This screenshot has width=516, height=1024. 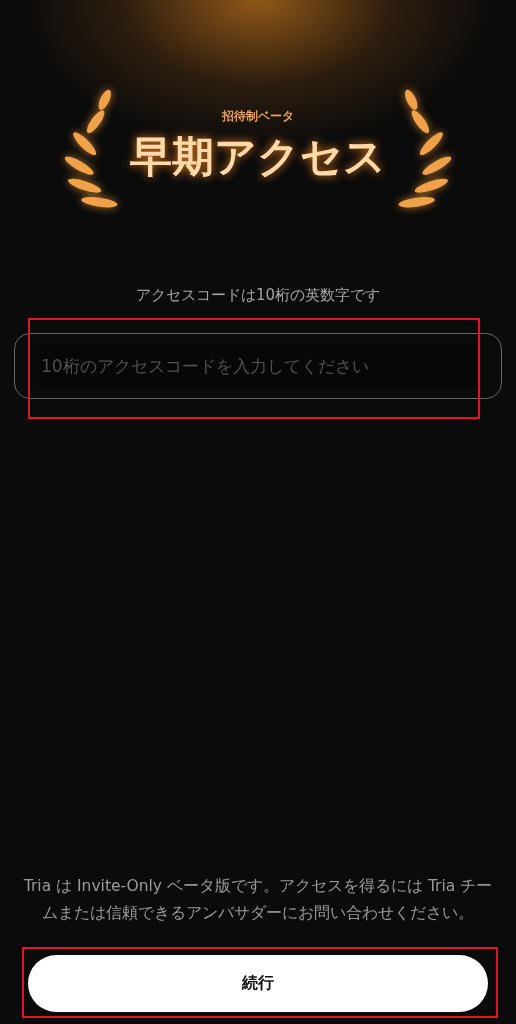 What do you see at coordinates (258, 983) in the screenshot?
I see `continue-button: 続行` at bounding box center [258, 983].